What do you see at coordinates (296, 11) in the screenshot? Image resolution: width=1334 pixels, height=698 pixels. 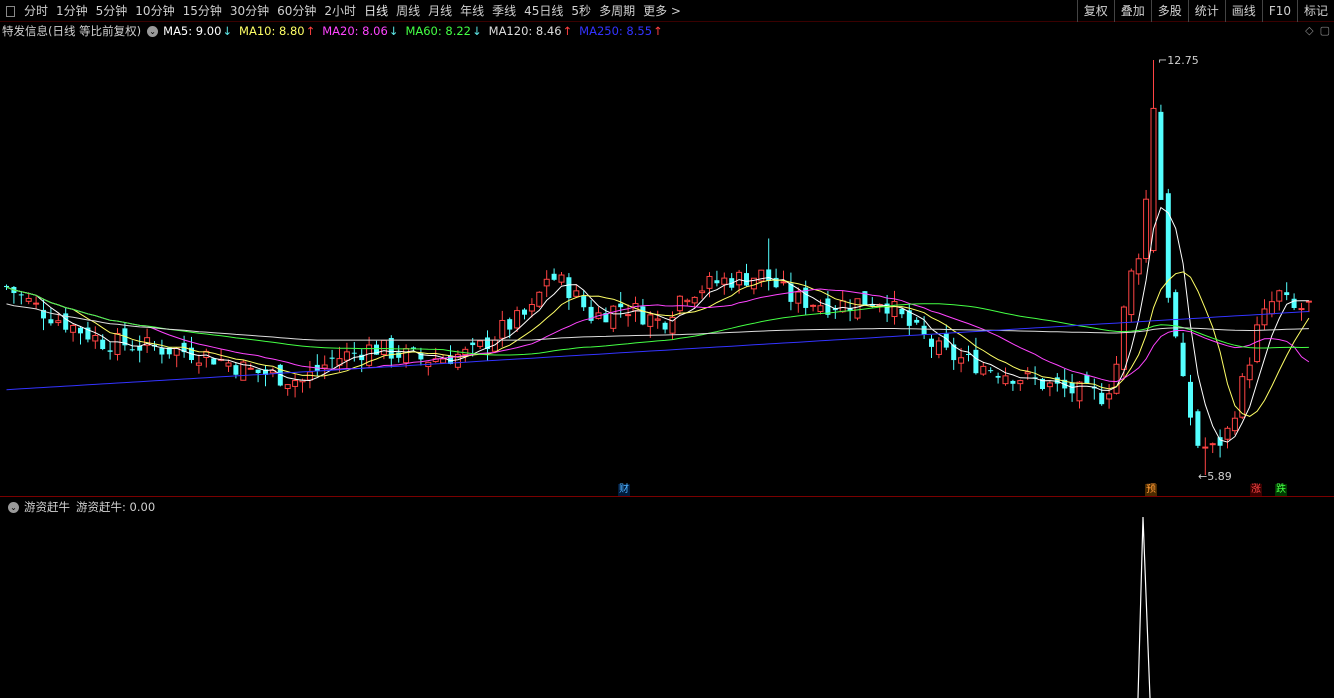 I see `period-tab: 60分钟` at bounding box center [296, 11].